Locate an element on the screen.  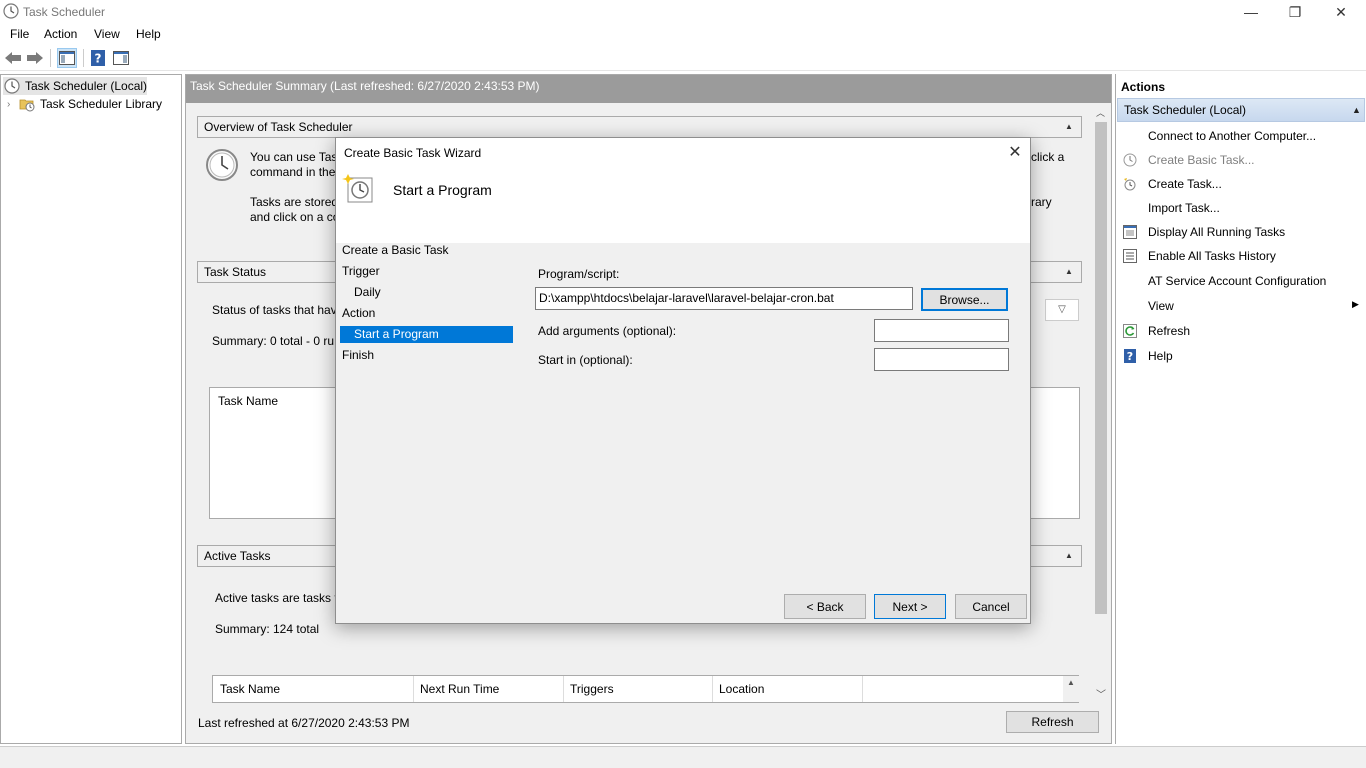
show-hide-console-tree-icon is located at coordinates (67, 58).